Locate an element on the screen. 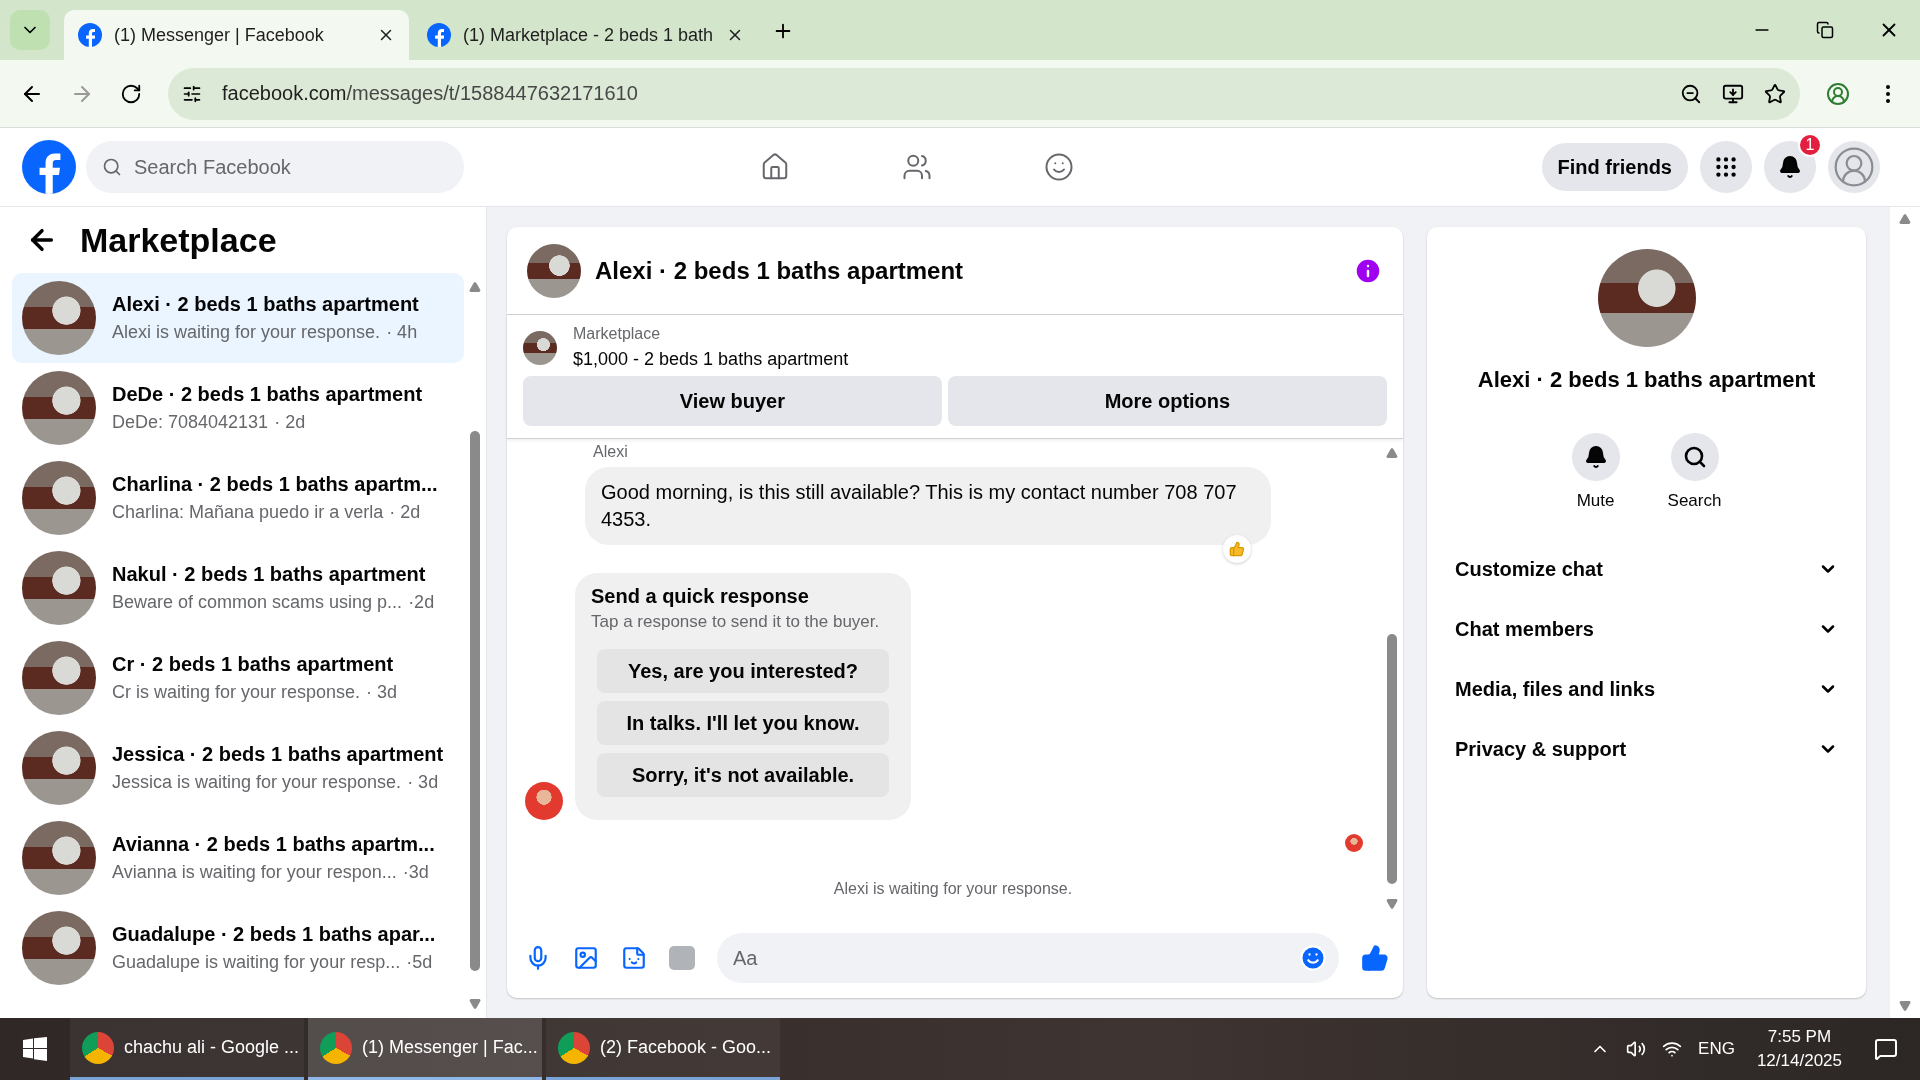  conversation-item: Nakul · 2 beds 1 baths apartment Beware of common scams using p... ·2d is located at coordinates (238, 588).